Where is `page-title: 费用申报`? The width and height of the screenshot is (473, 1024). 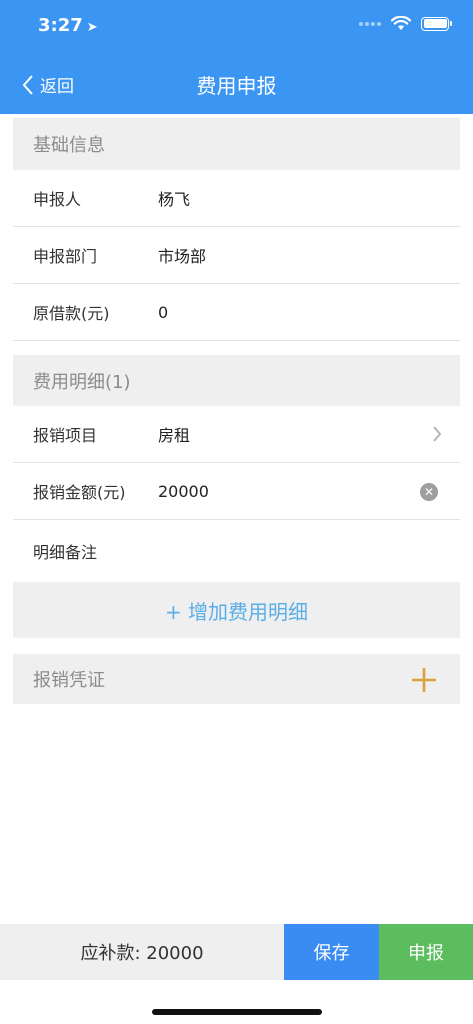
page-title: 费用申报 is located at coordinates (236, 86).